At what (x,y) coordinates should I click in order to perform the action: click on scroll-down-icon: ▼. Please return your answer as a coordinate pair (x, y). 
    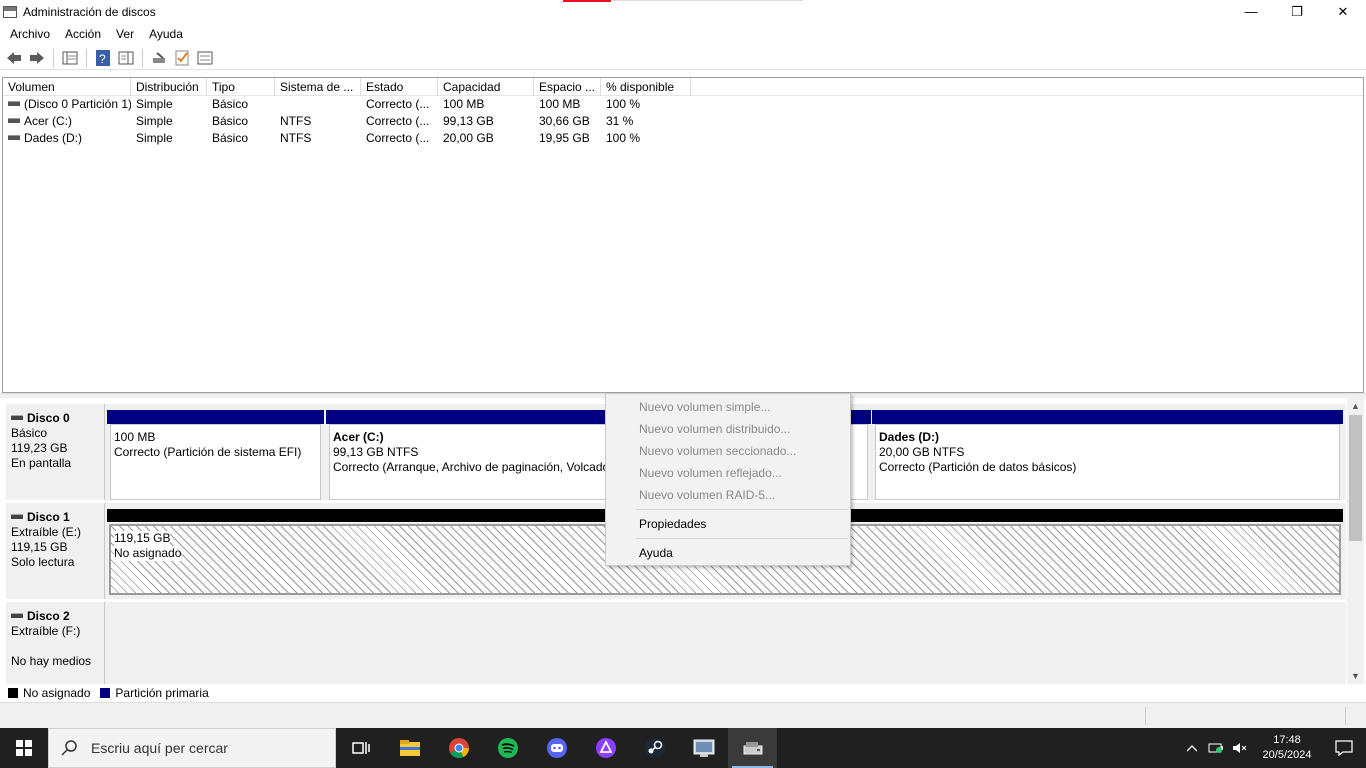
    Looking at the image, I should click on (1355, 676).